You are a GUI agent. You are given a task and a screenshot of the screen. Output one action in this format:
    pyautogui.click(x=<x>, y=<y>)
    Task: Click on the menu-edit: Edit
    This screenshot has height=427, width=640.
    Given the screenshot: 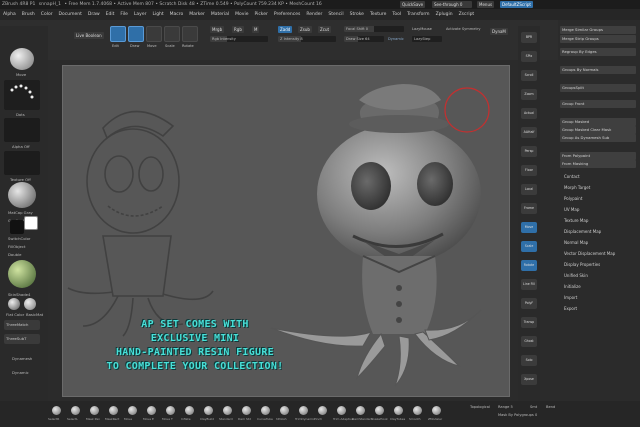 What is the action you would take?
    pyautogui.click(x=110, y=14)
    